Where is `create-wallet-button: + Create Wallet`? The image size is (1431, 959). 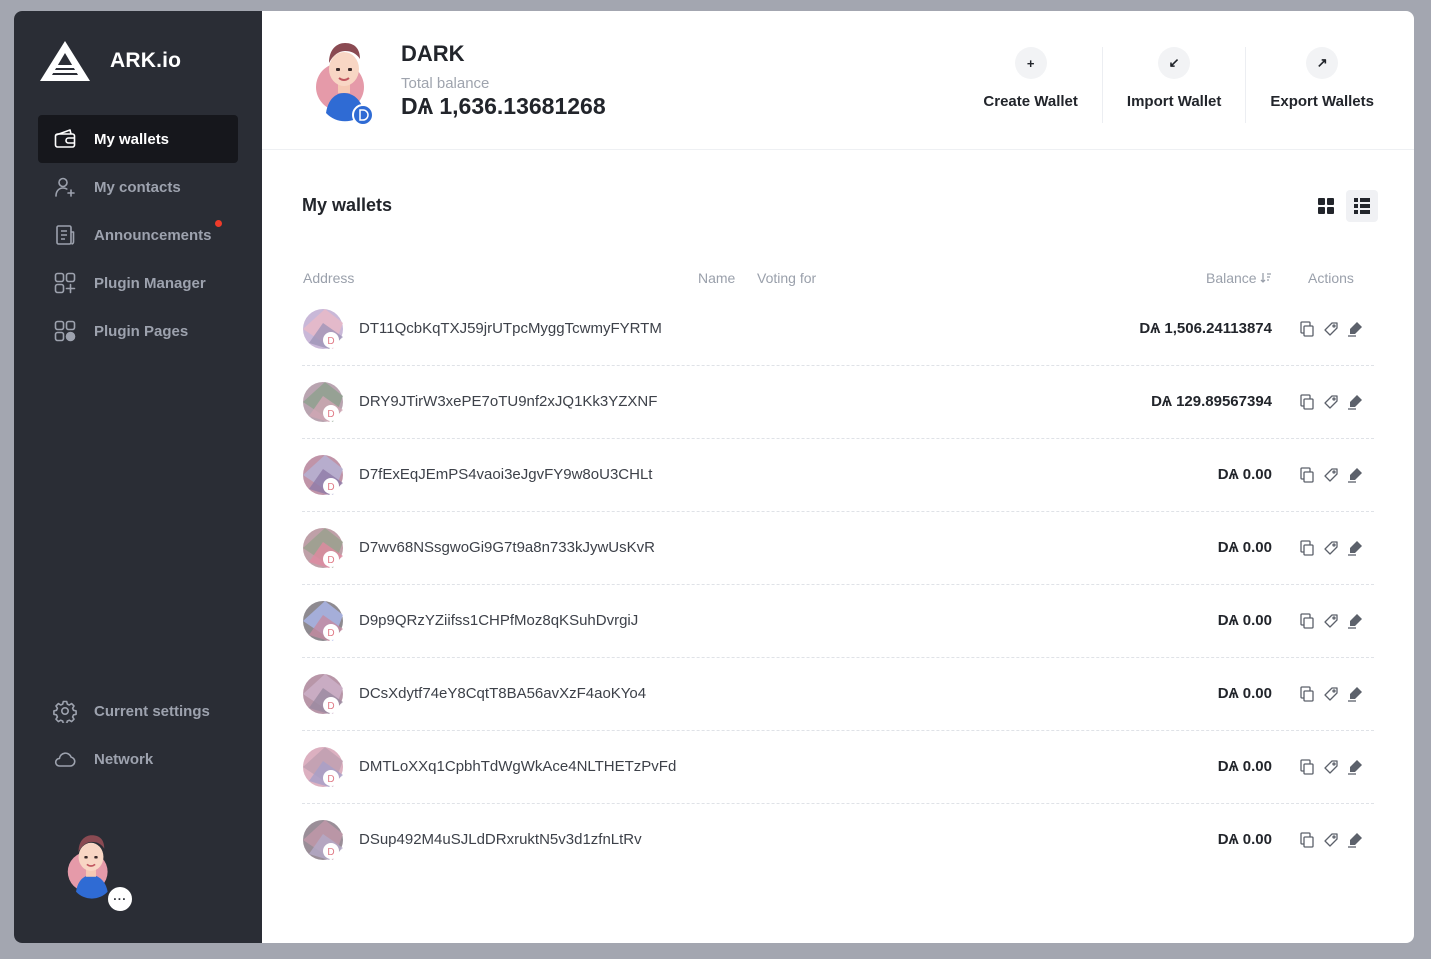 create-wallet-button: + Create Wallet is located at coordinates (1030, 85).